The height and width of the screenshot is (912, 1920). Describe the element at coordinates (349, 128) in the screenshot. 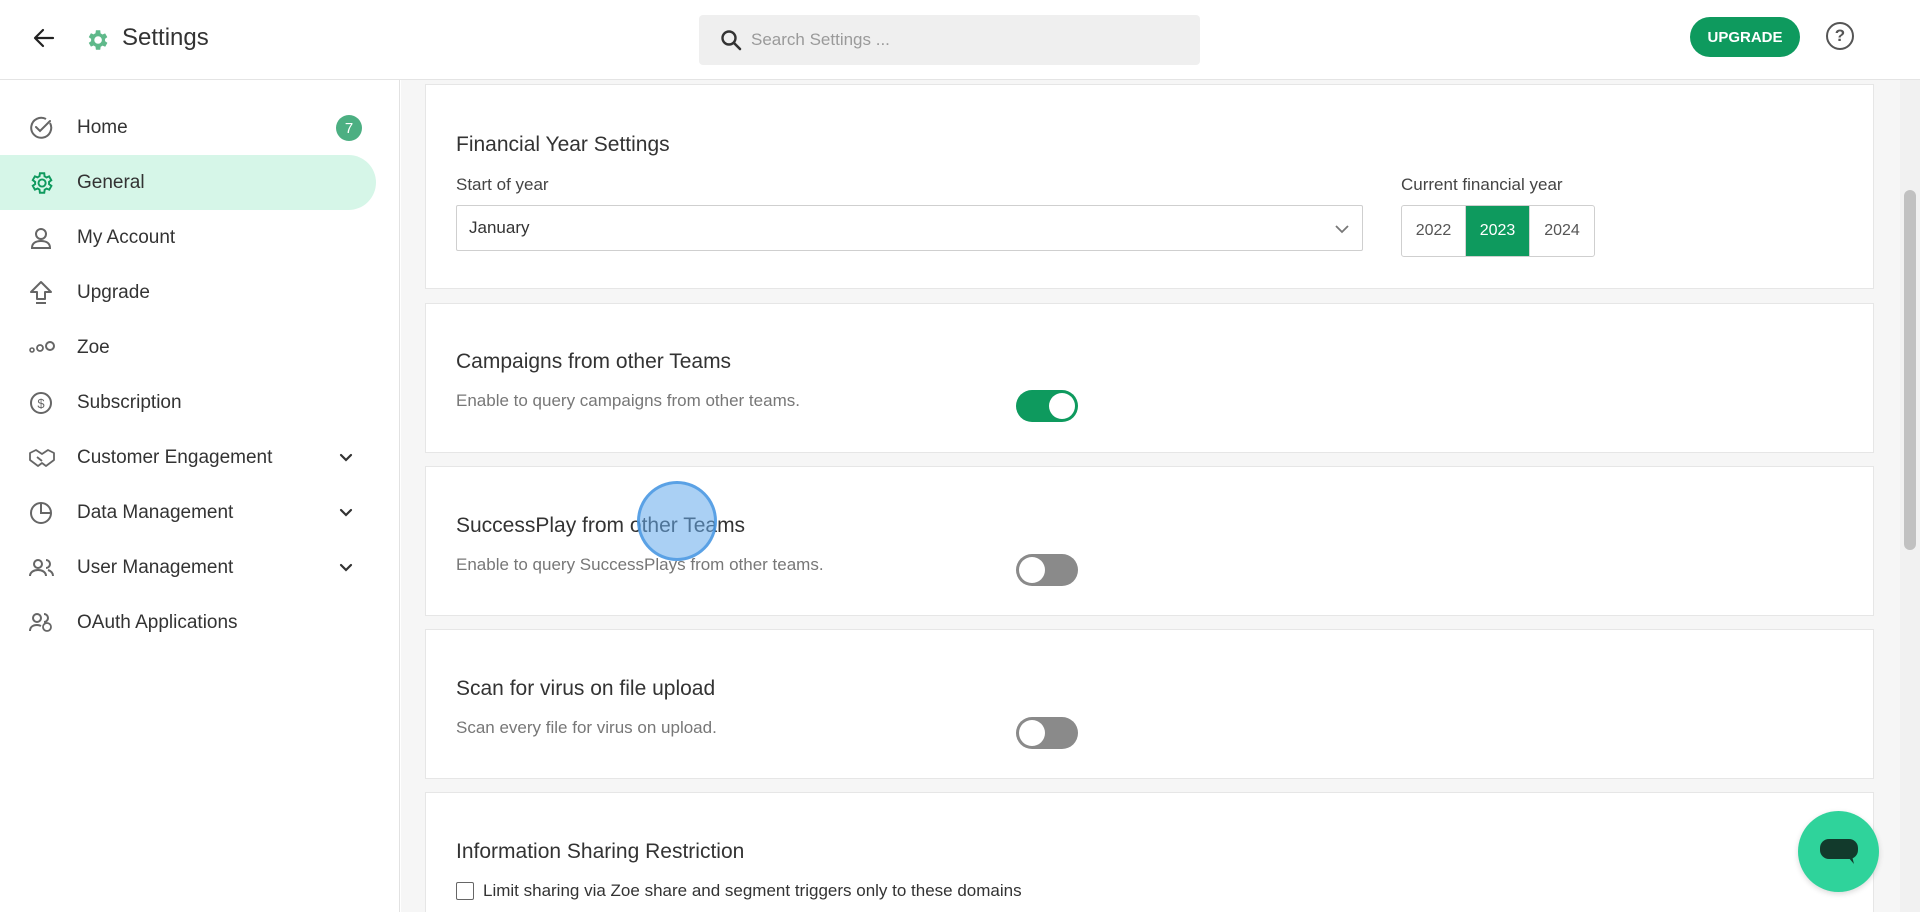

I see `notification-badge: 7` at that location.